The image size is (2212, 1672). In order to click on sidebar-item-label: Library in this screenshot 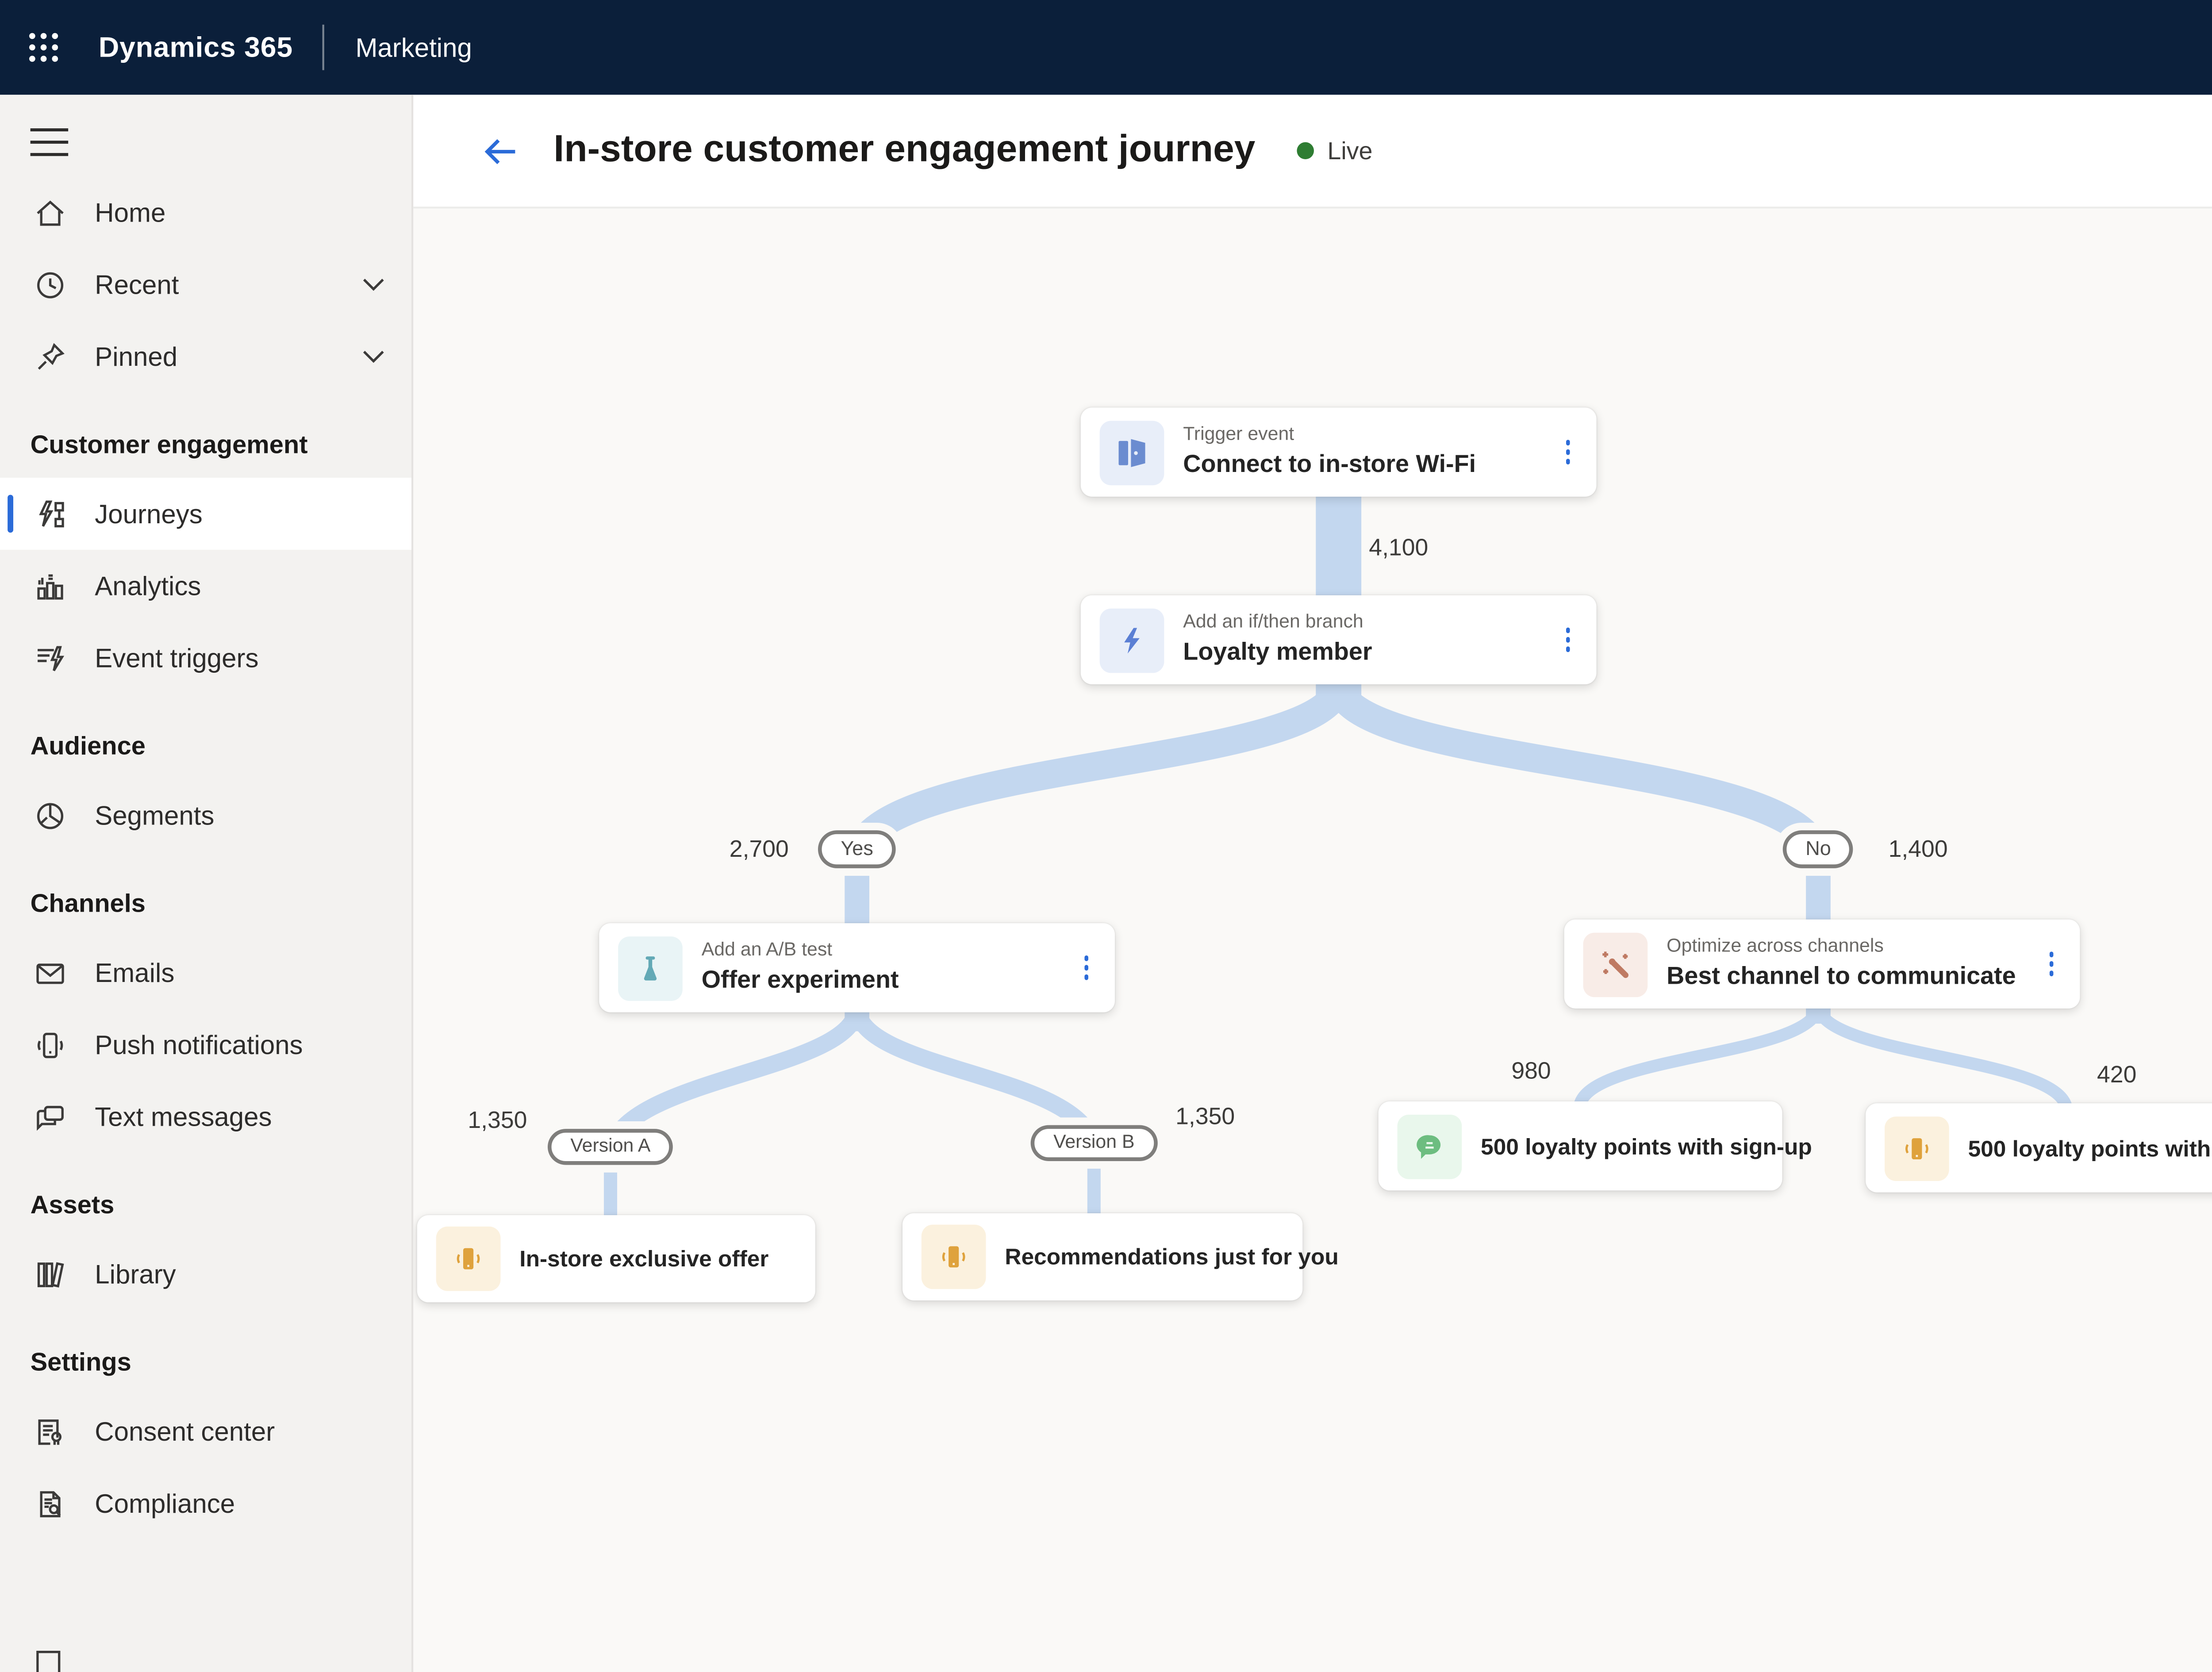, I will do `click(136, 1273)`.